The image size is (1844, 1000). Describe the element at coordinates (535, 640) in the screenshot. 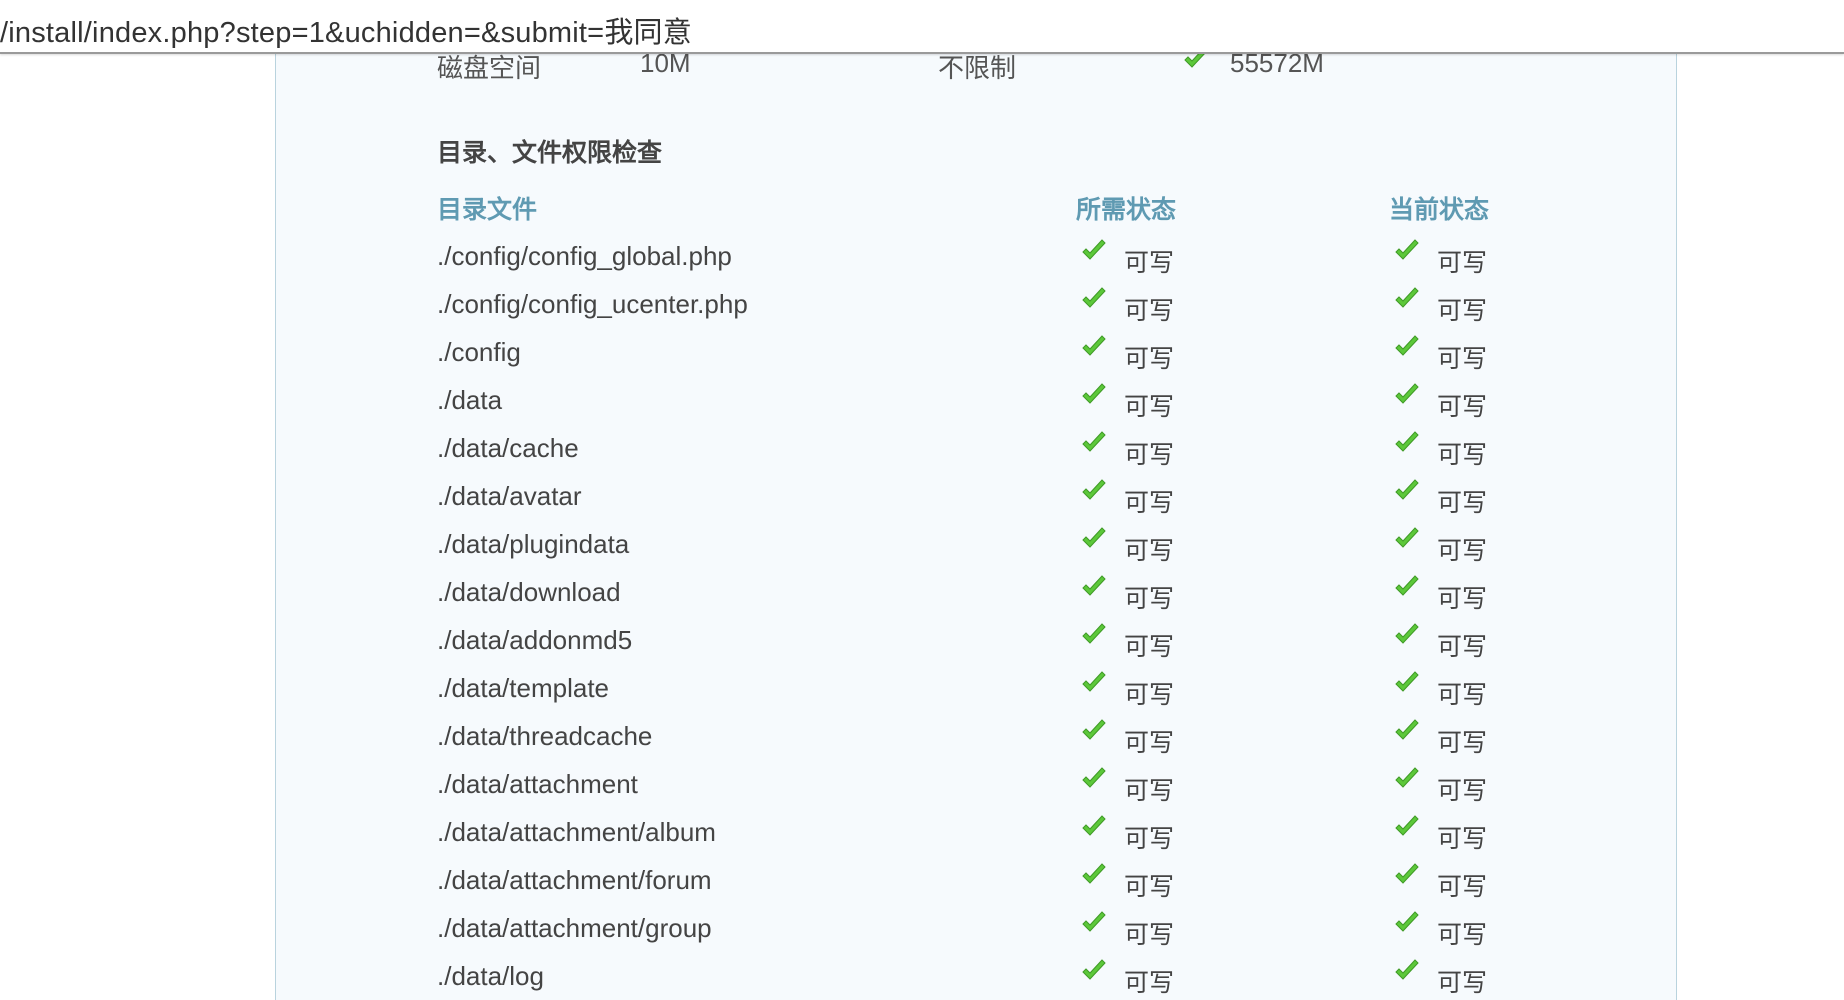

I see `permission-path: ./data/addonmd5` at that location.